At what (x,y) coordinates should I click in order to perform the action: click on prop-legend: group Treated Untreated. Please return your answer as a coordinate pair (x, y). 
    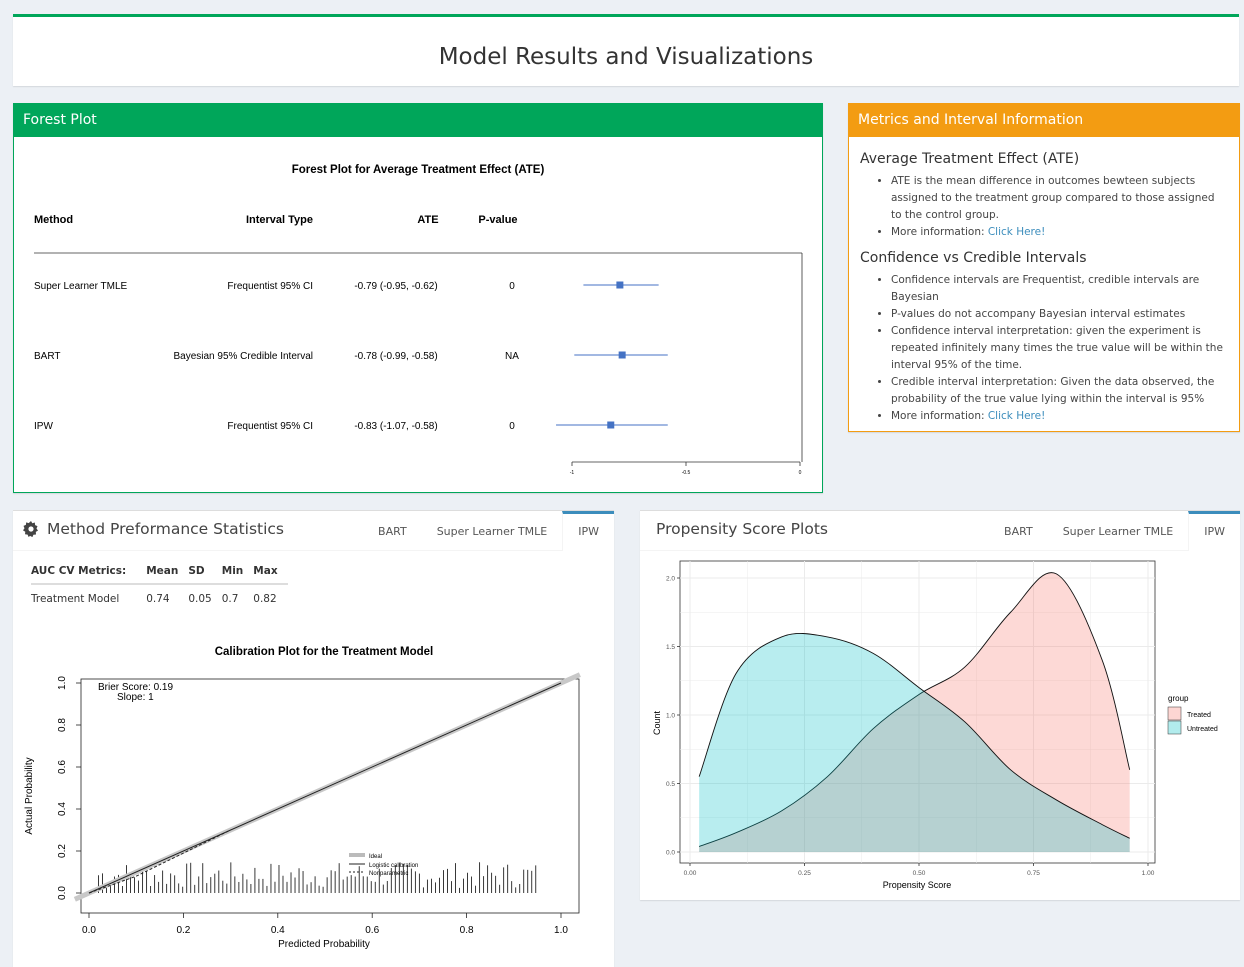
    Looking at the image, I should click on (1192, 714).